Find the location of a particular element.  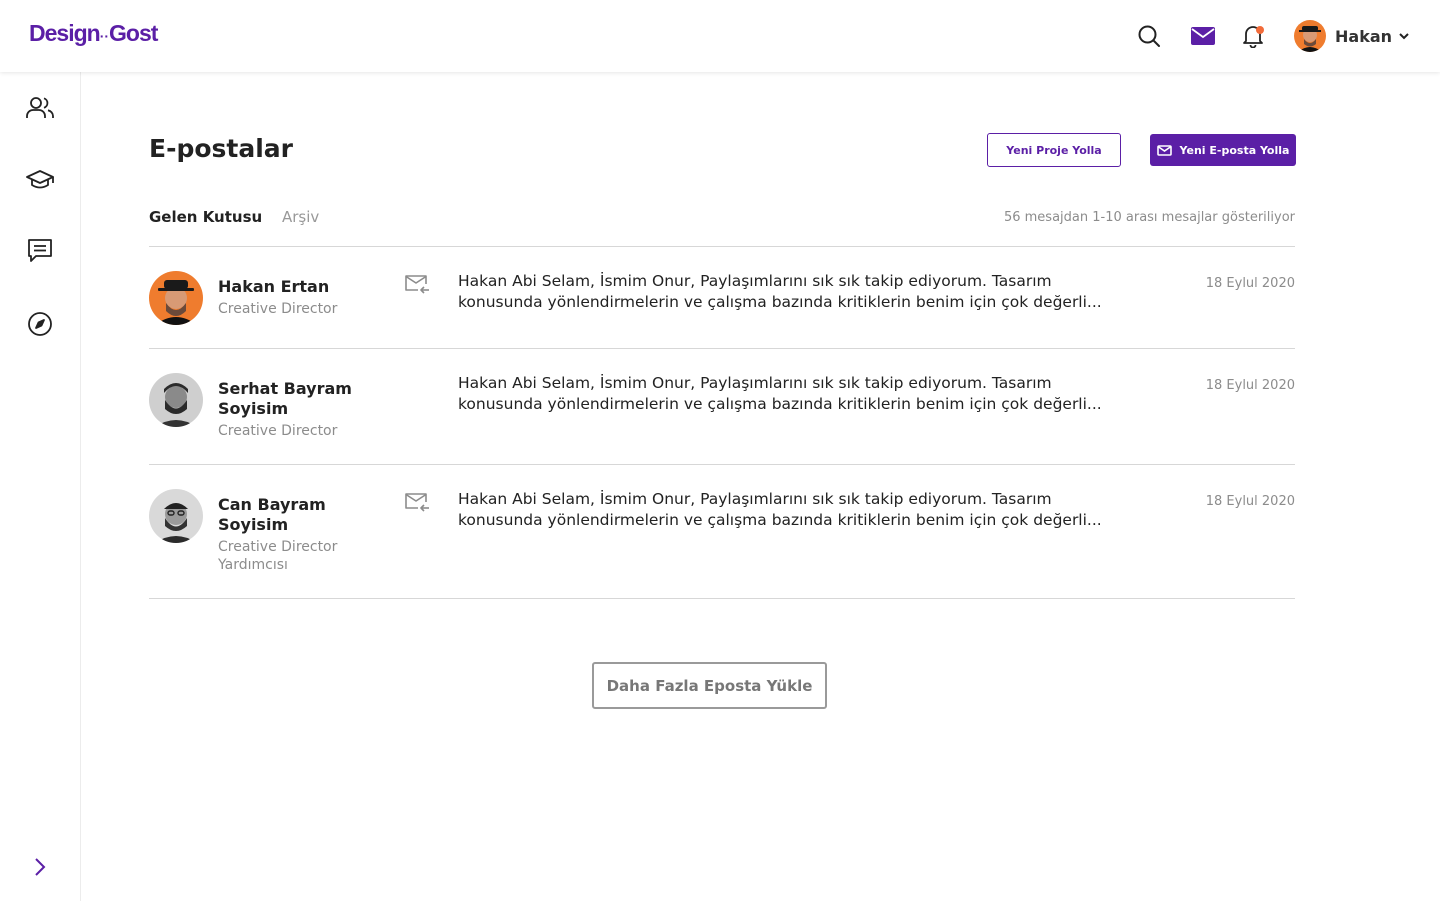

mail-icon is located at coordinates (1203, 36).